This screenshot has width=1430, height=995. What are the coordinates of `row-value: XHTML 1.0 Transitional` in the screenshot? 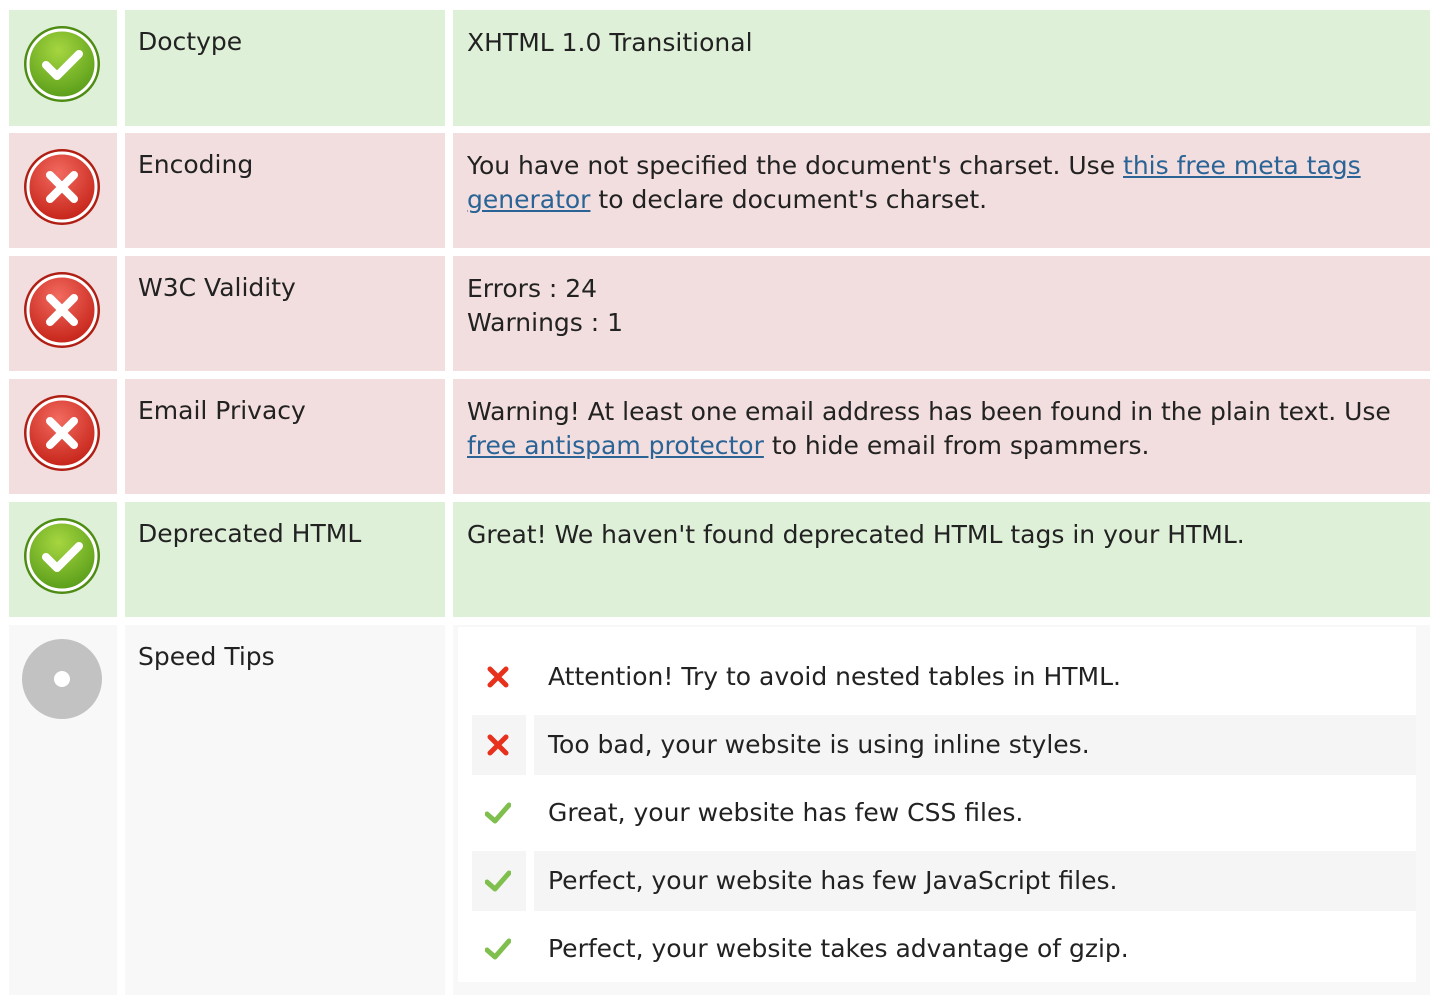 It's located at (941, 68).